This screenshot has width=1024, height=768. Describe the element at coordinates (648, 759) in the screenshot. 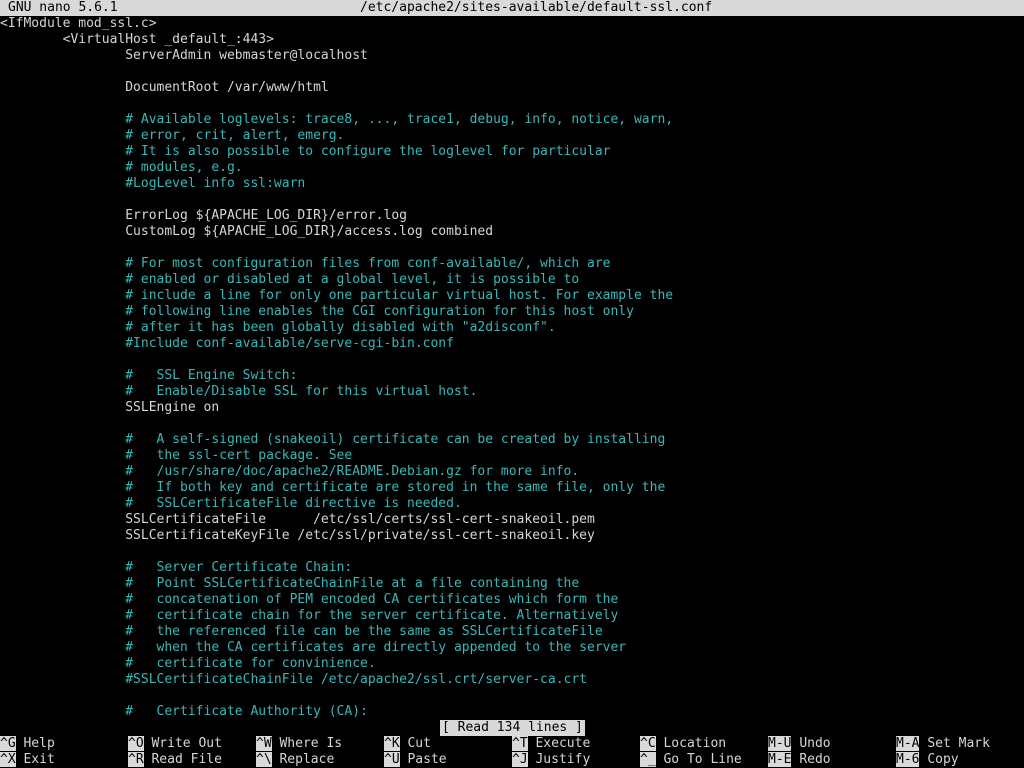

I see `shortcut-key: ^_` at that location.